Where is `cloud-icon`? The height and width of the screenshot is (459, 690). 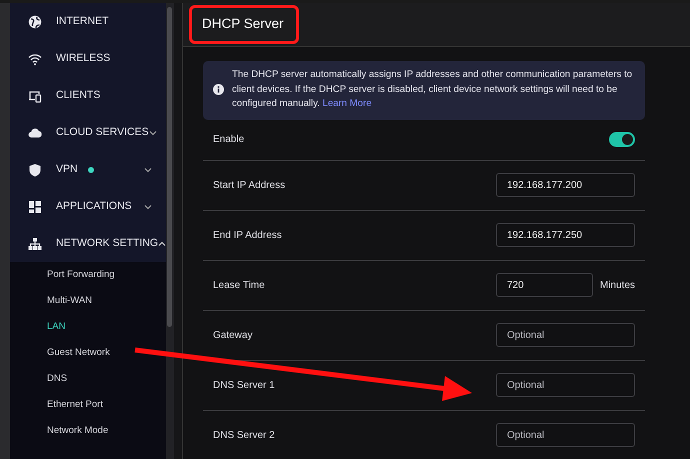 cloud-icon is located at coordinates (35, 133).